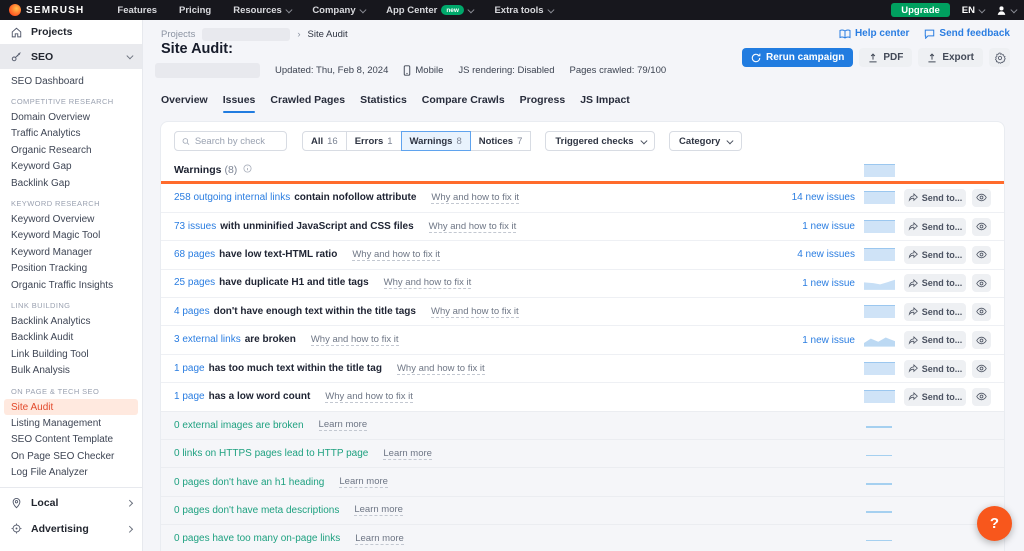  Describe the element at coordinates (71, 407) in the screenshot. I see `sidebar-entry: Site Audit` at that location.